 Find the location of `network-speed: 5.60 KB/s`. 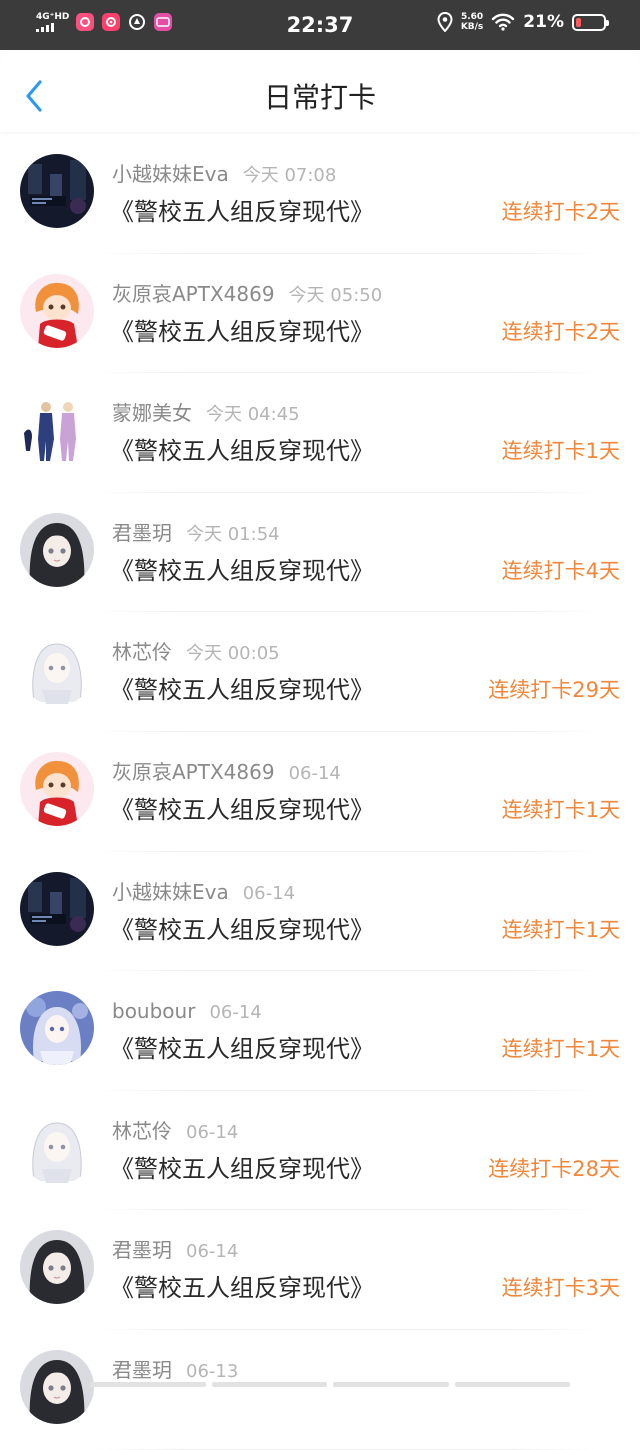

network-speed: 5.60 KB/s is located at coordinates (472, 22).